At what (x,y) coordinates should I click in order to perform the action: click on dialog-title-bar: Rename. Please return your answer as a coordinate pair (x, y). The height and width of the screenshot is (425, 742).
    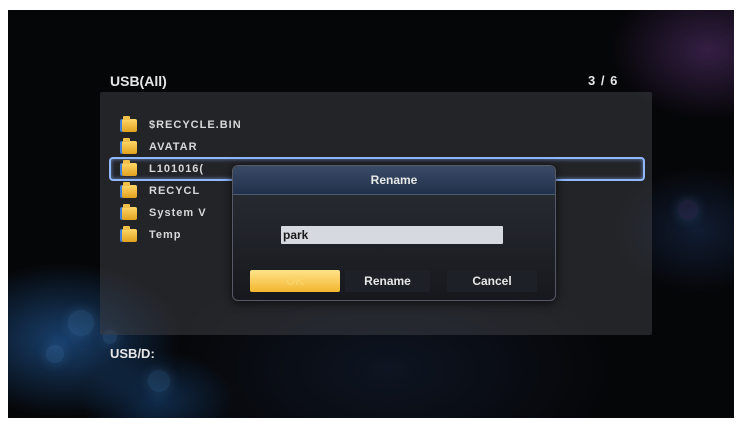
    Looking at the image, I should click on (394, 180).